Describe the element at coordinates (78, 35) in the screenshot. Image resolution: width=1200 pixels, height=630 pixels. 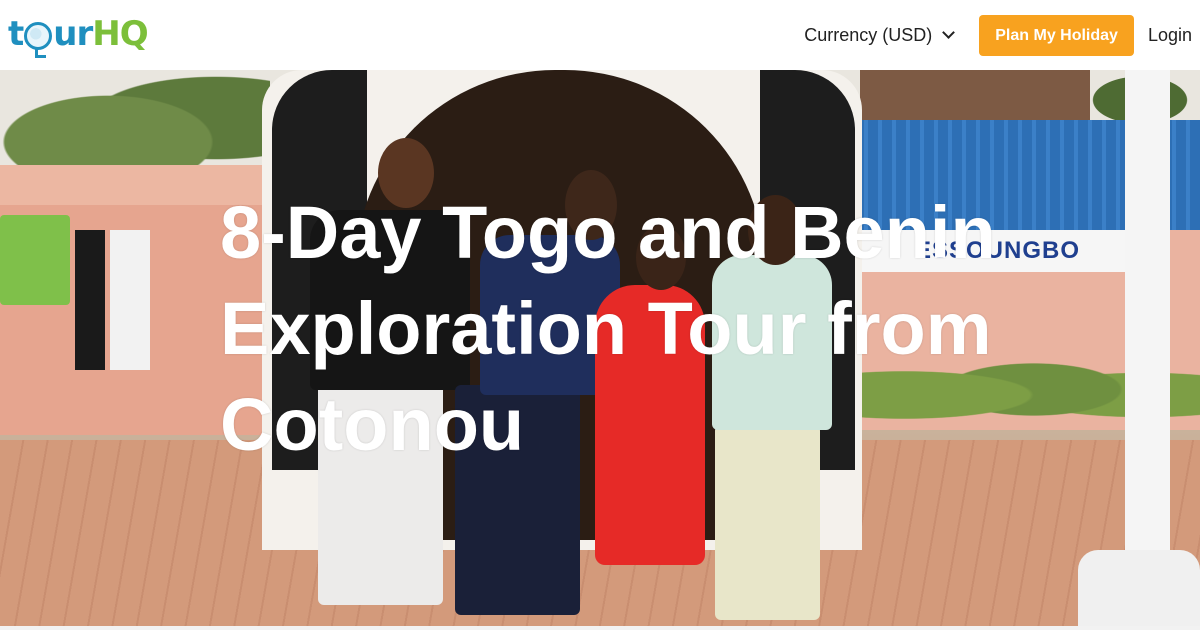
I see `tourhq-logo: t ur HQ` at that location.